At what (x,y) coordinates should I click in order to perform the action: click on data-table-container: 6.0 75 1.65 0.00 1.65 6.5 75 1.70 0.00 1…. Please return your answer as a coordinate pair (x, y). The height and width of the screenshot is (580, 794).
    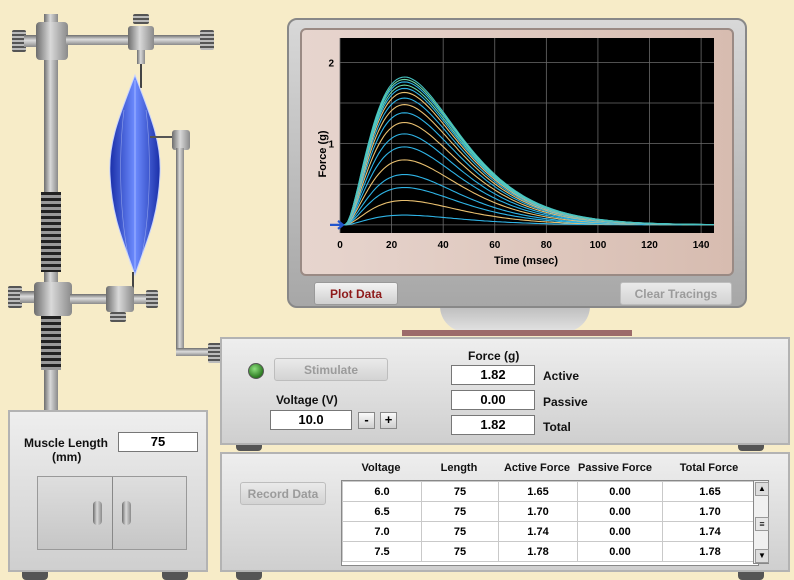
    Looking at the image, I should click on (550, 523).